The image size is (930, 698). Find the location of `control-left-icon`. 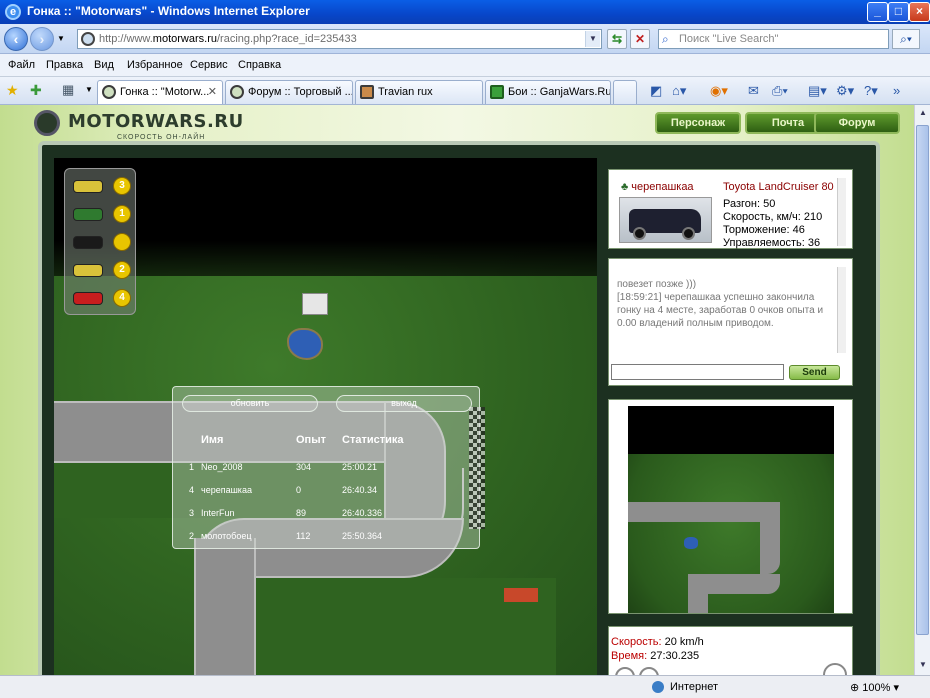

control-left-icon is located at coordinates (625, 671).